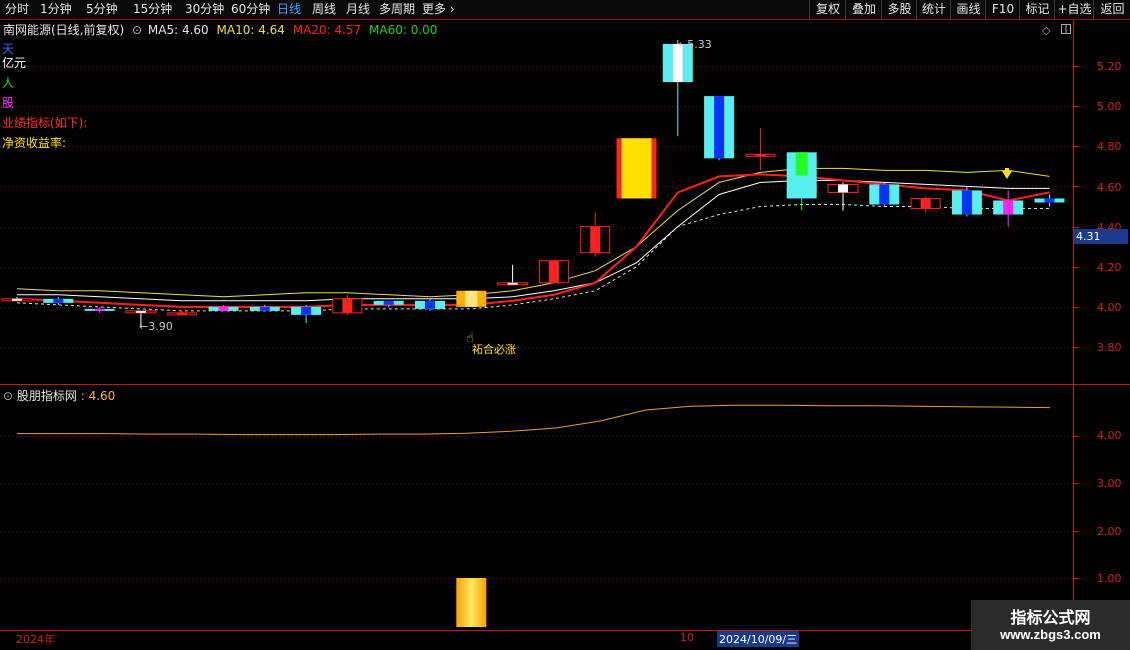  I want to click on sub-indicator-value: : 4.60, so click(98, 396).